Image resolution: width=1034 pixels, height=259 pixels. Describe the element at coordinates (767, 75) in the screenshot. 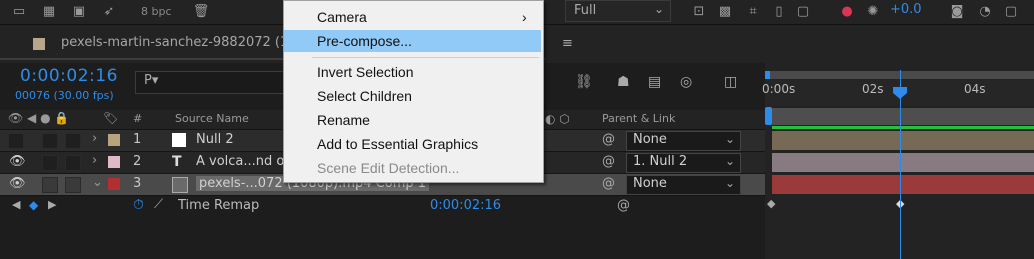

I see `work-area-start-handle` at that location.